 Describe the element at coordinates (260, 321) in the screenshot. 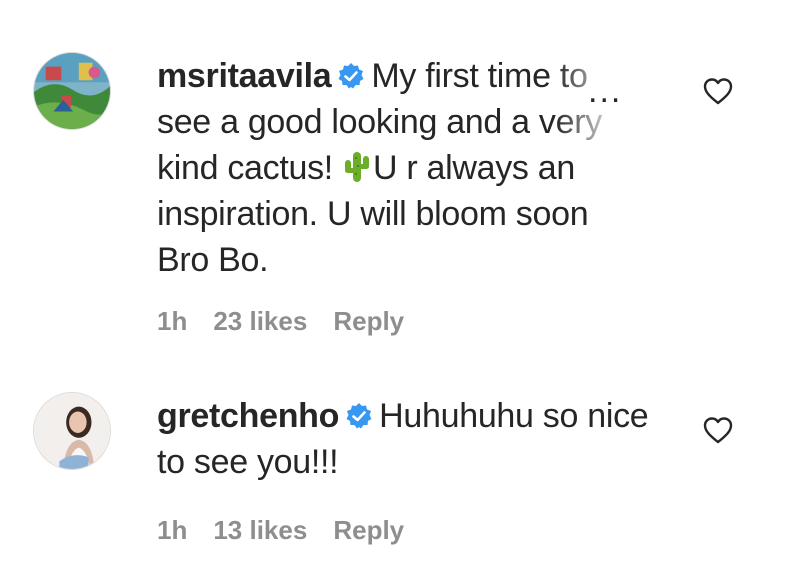

I see `likes-count: 23 likes` at that location.